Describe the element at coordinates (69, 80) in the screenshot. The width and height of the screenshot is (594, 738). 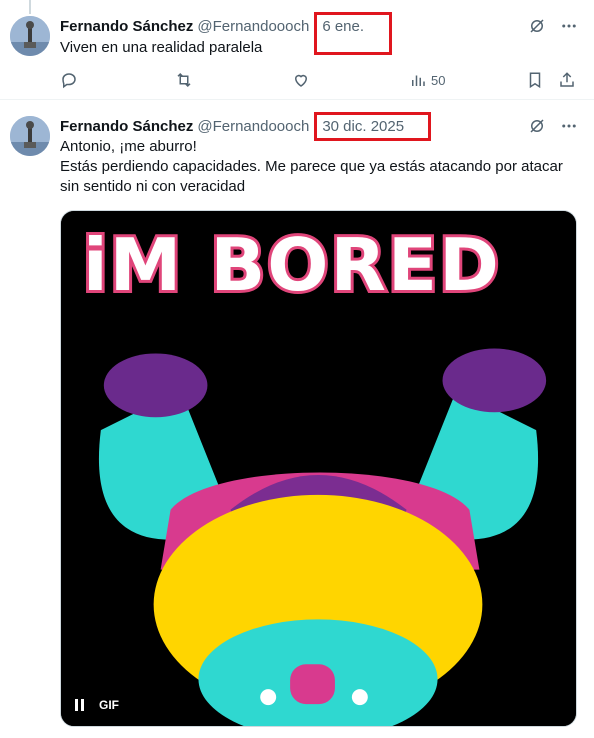
I see `reply-icon` at that location.